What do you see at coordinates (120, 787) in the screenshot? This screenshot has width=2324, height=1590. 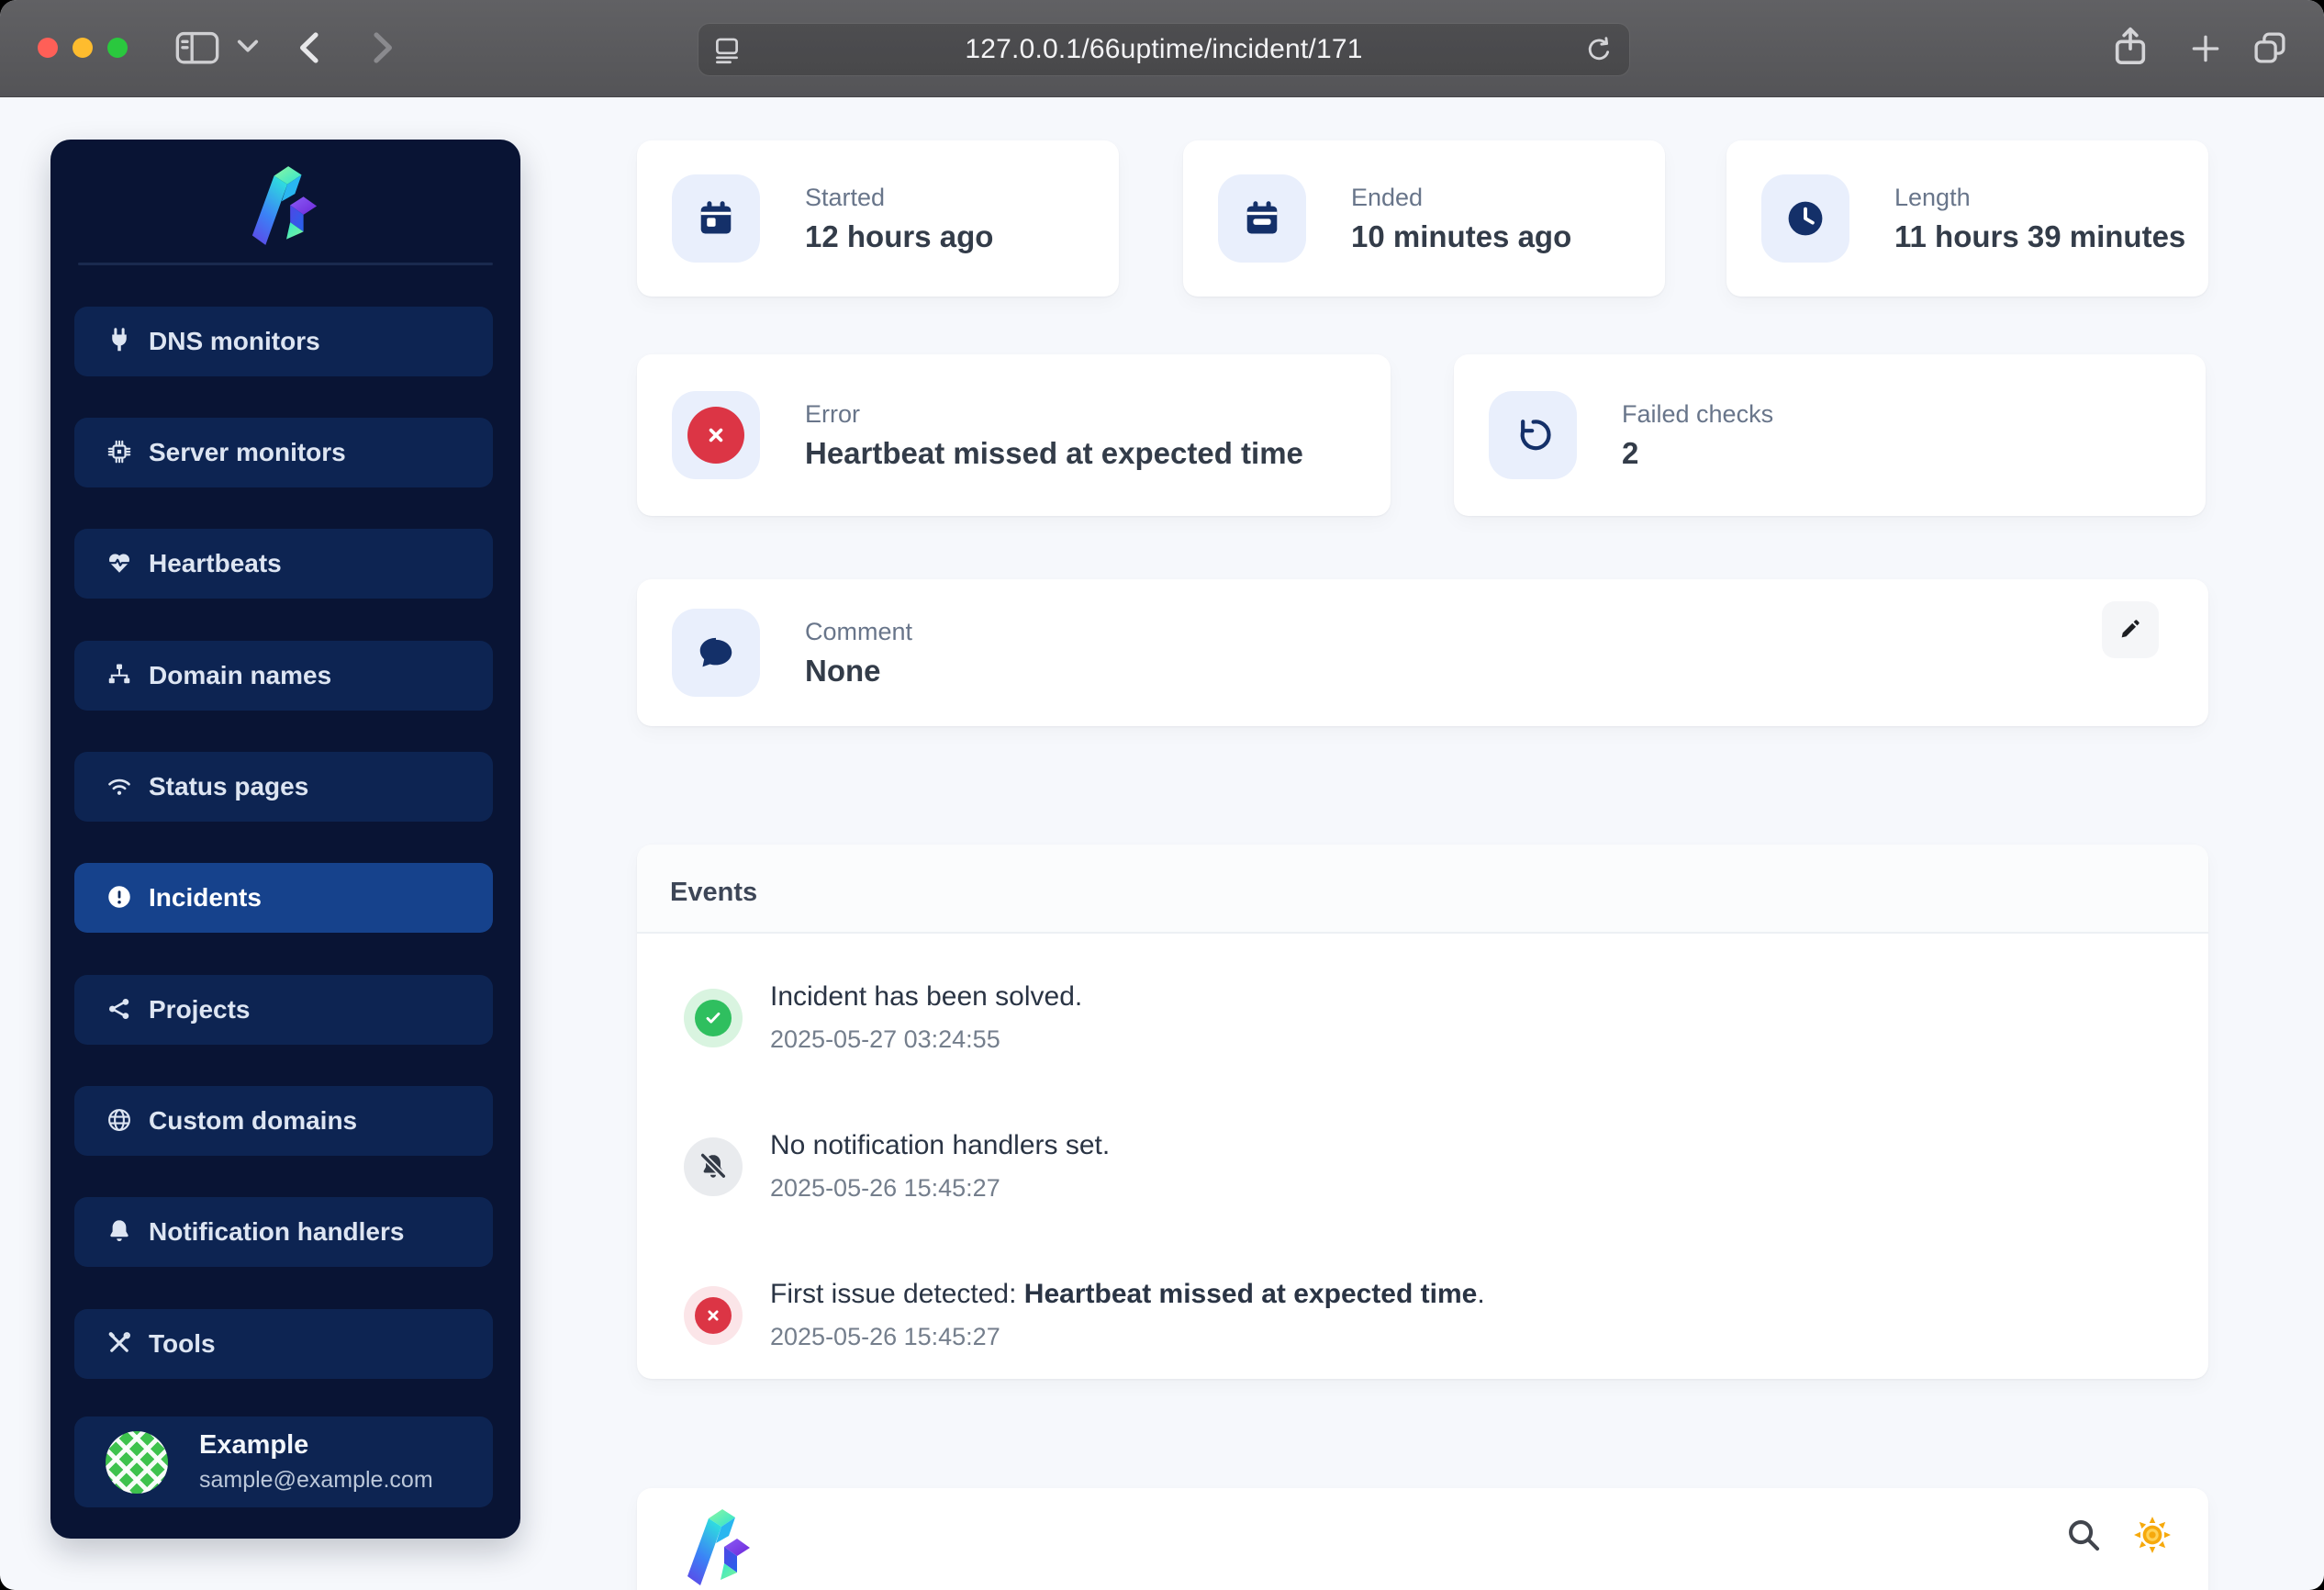 I see `wifi-icon` at bounding box center [120, 787].